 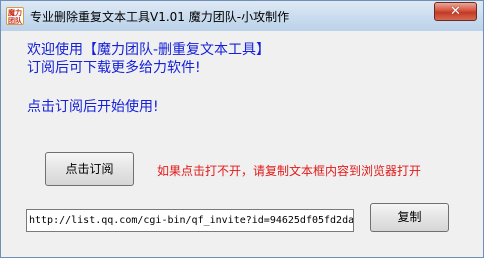 I want to click on app-logo-text: 魔力 团队, so click(x=15, y=17).